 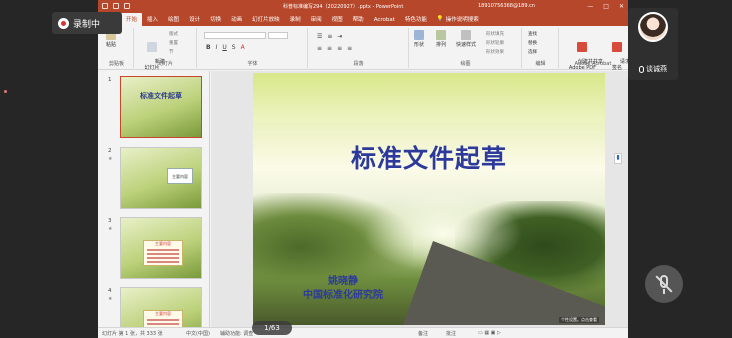 What do you see at coordinates (656, 69) in the screenshot?
I see `participant-name: 谈诚燕` at bounding box center [656, 69].